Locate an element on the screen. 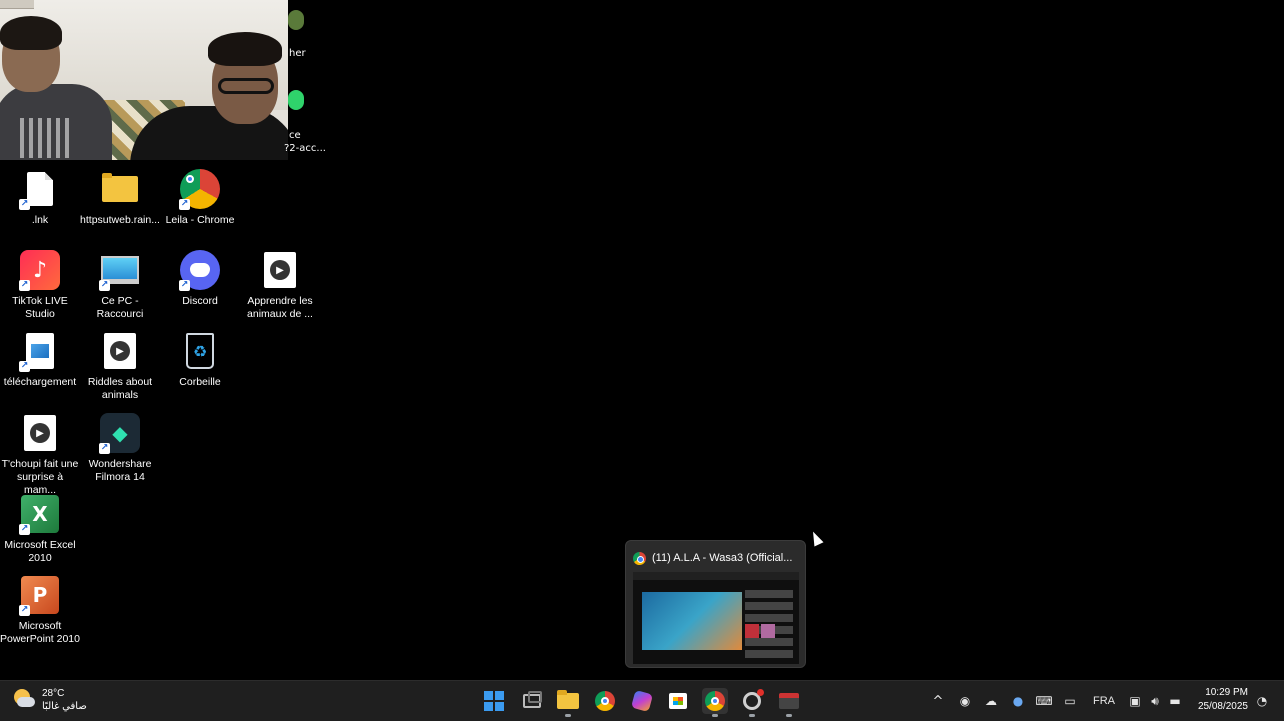 The width and height of the screenshot is (1284, 721). desktop-icon-corbeille: ♻ Corbeille is located at coordinates (200, 359).